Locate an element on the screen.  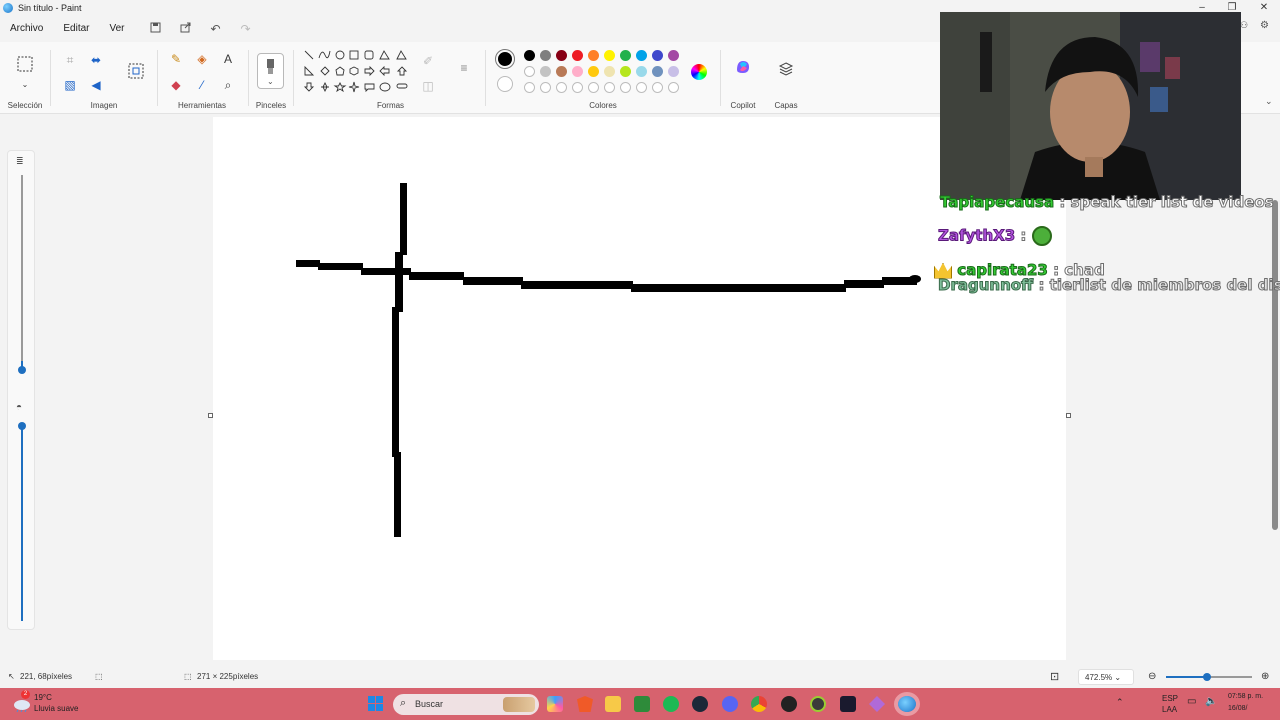
minecraft-icon is located at coordinates (642, 704).